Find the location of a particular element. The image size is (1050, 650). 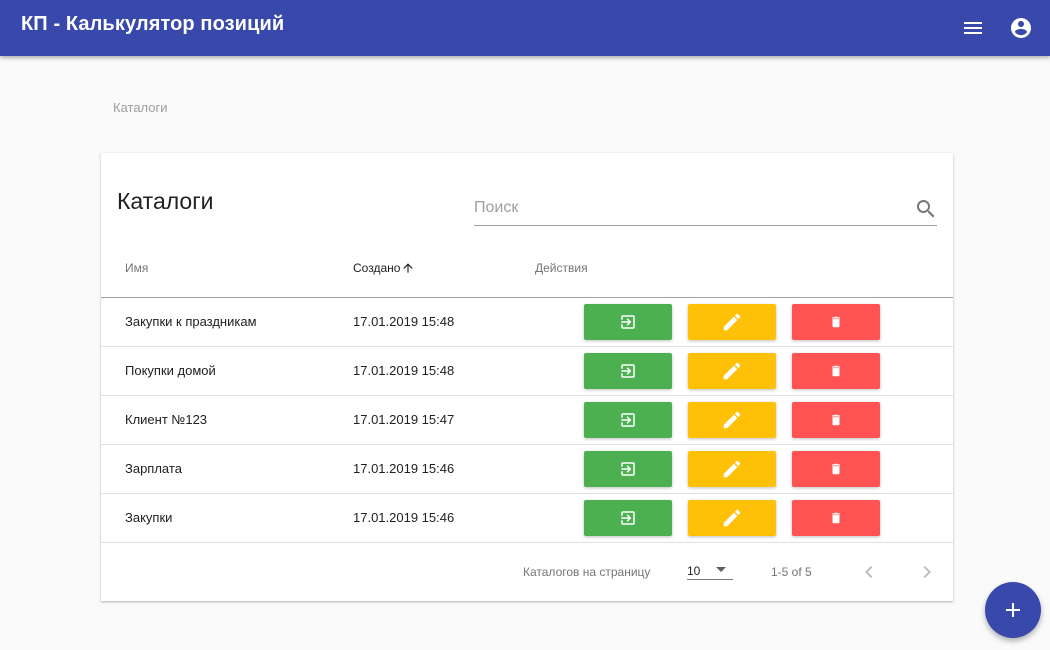

catalog-name: Зарплата is located at coordinates (153, 468).